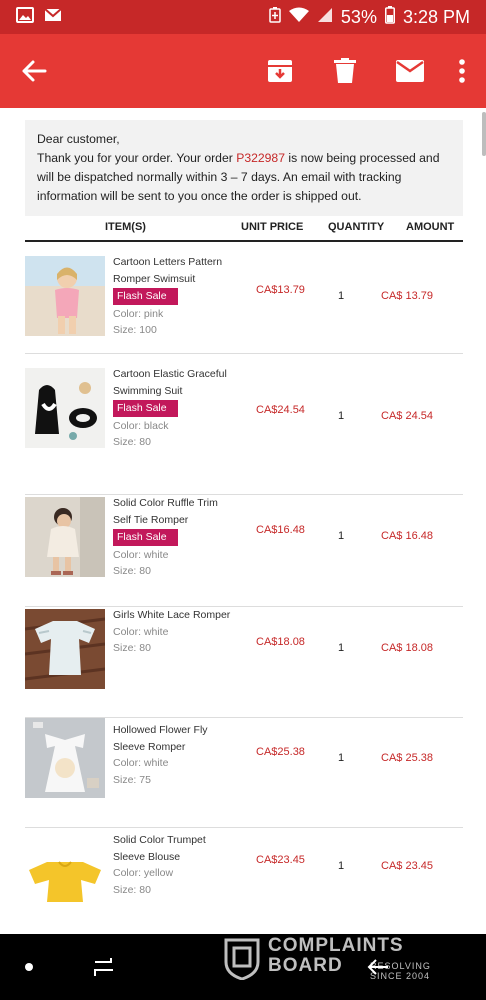  I want to click on amount: CA$ 18.08, so click(407, 648).